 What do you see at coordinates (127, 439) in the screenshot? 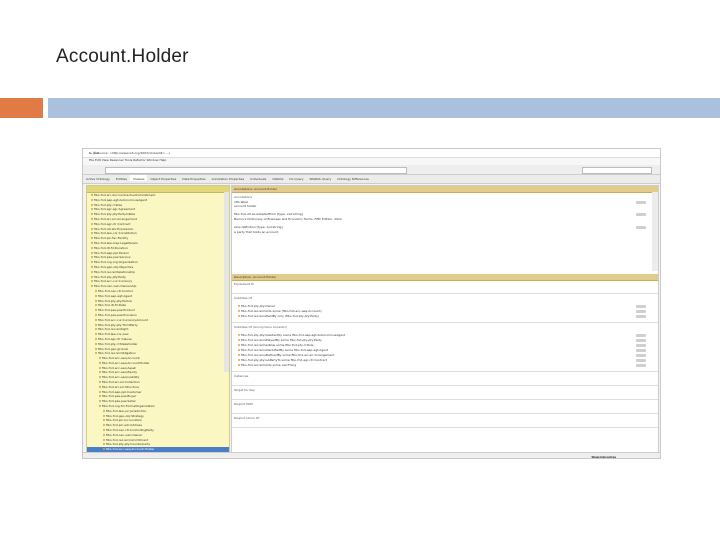
I see `class-tree-label: fibo-fnd-rel-rel:Commitment` at bounding box center [127, 439].